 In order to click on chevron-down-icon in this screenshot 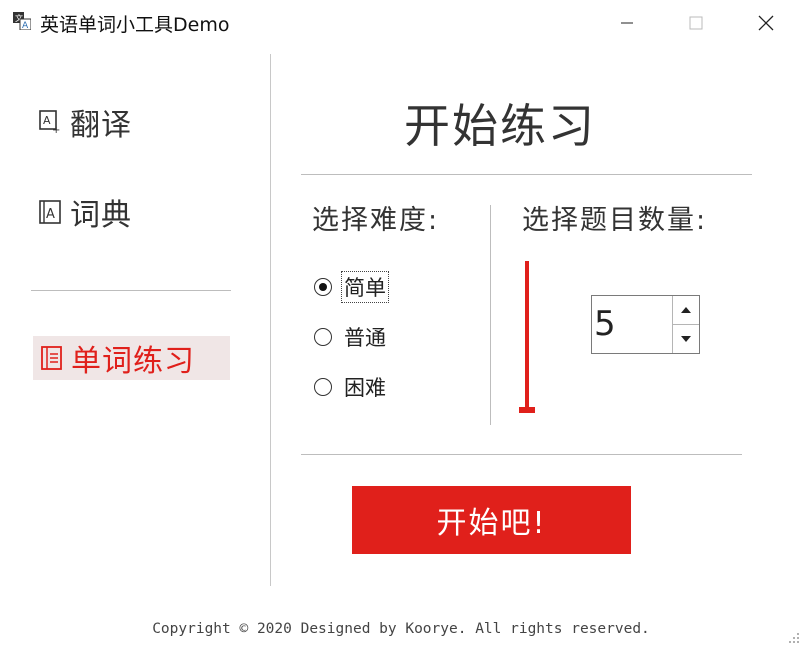, I will do `click(686, 339)`.